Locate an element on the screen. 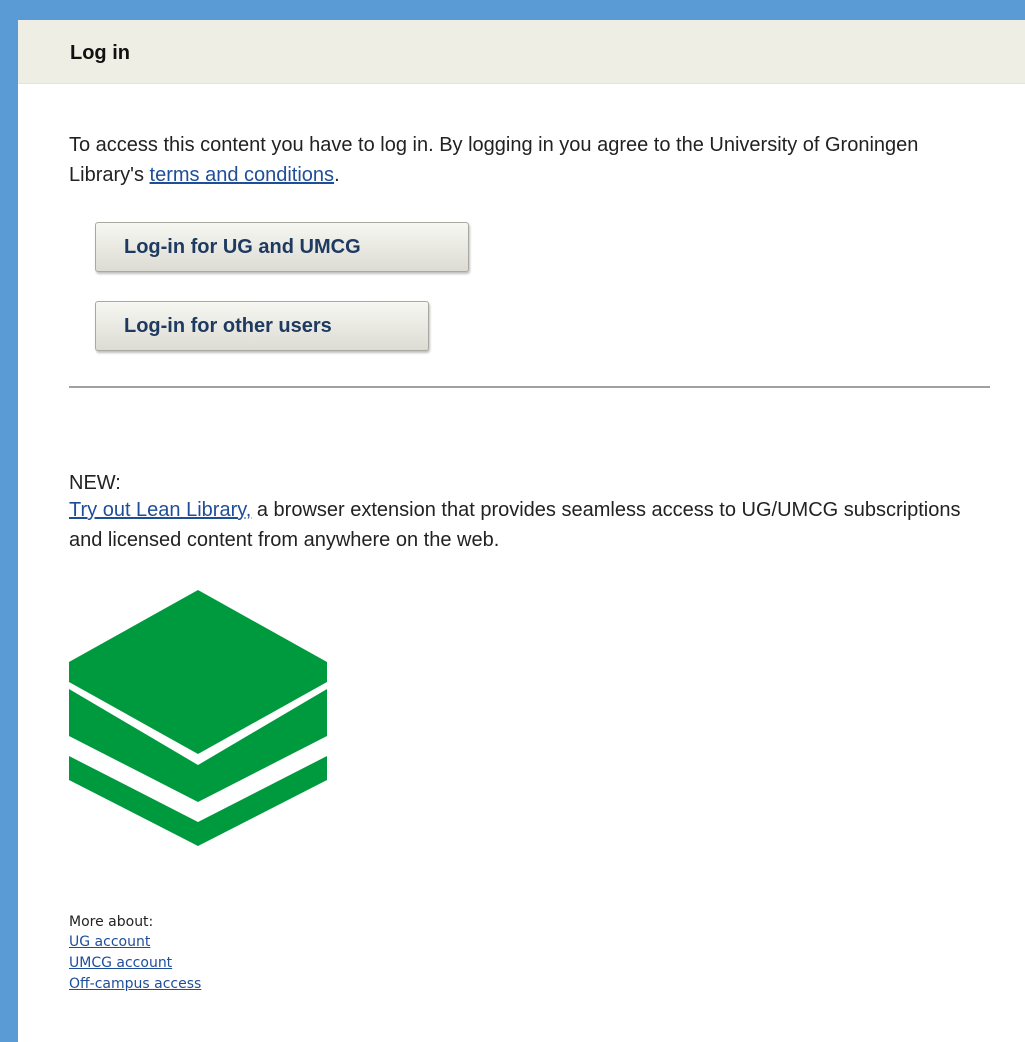 Image resolution: width=1025 pixels, height=1042 pixels. new-label: NEW: is located at coordinates (95, 483).